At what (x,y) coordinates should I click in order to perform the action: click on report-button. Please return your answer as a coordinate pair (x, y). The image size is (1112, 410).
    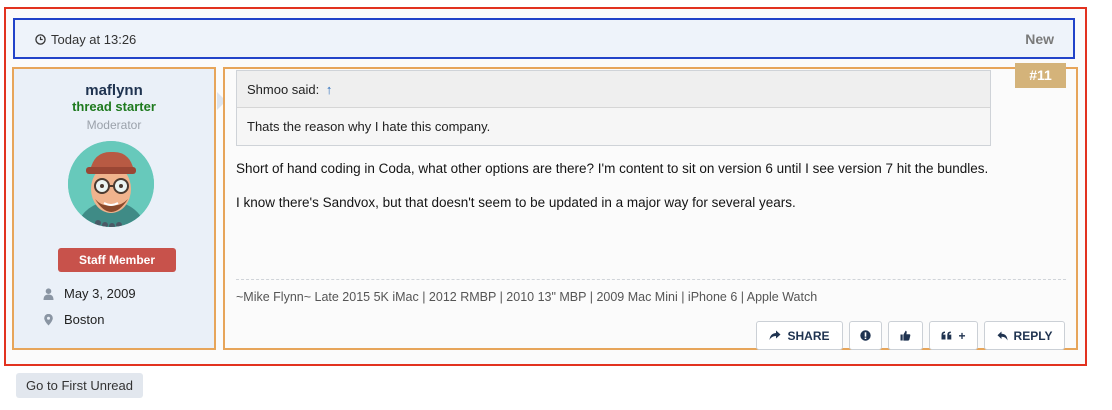
    Looking at the image, I should click on (865, 335).